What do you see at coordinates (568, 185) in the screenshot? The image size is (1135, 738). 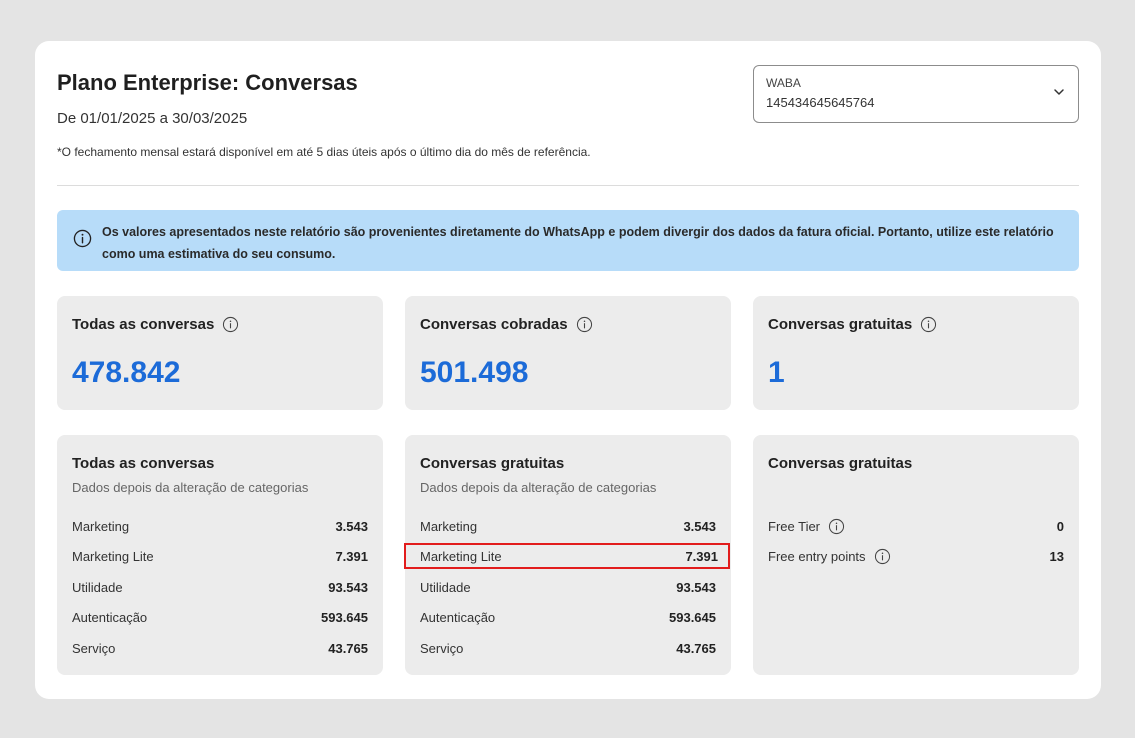 I see `divider` at bounding box center [568, 185].